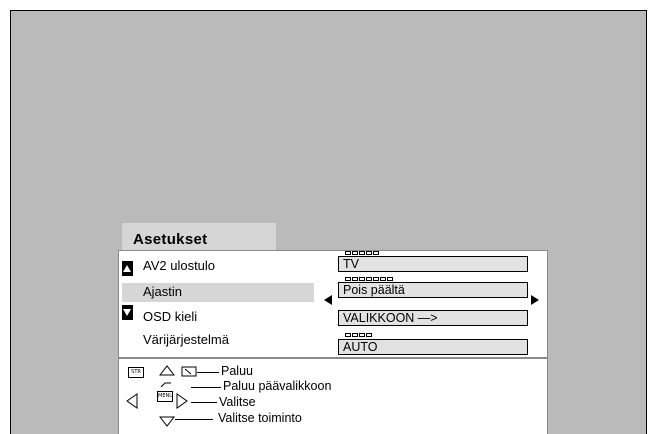 The height and width of the screenshot is (434, 659). Describe the element at coordinates (535, 300) in the screenshot. I see `right-triangle-icon` at that location.